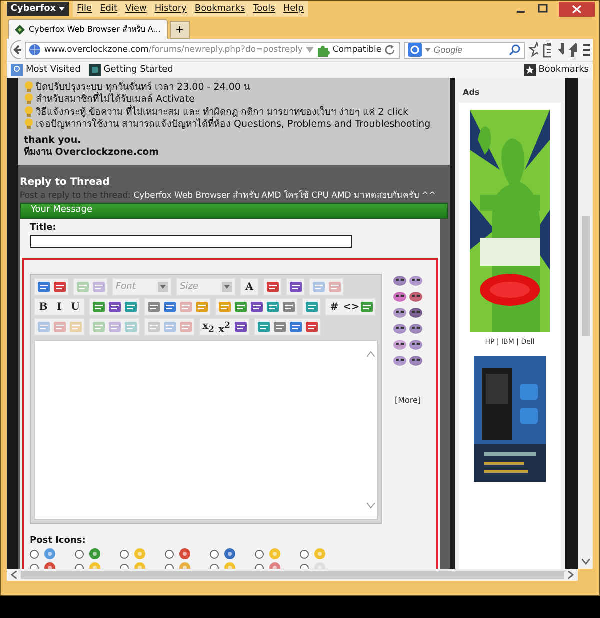 The width and height of the screenshot is (600, 618). I want to click on vertical-scrollbar, so click(585, 323).